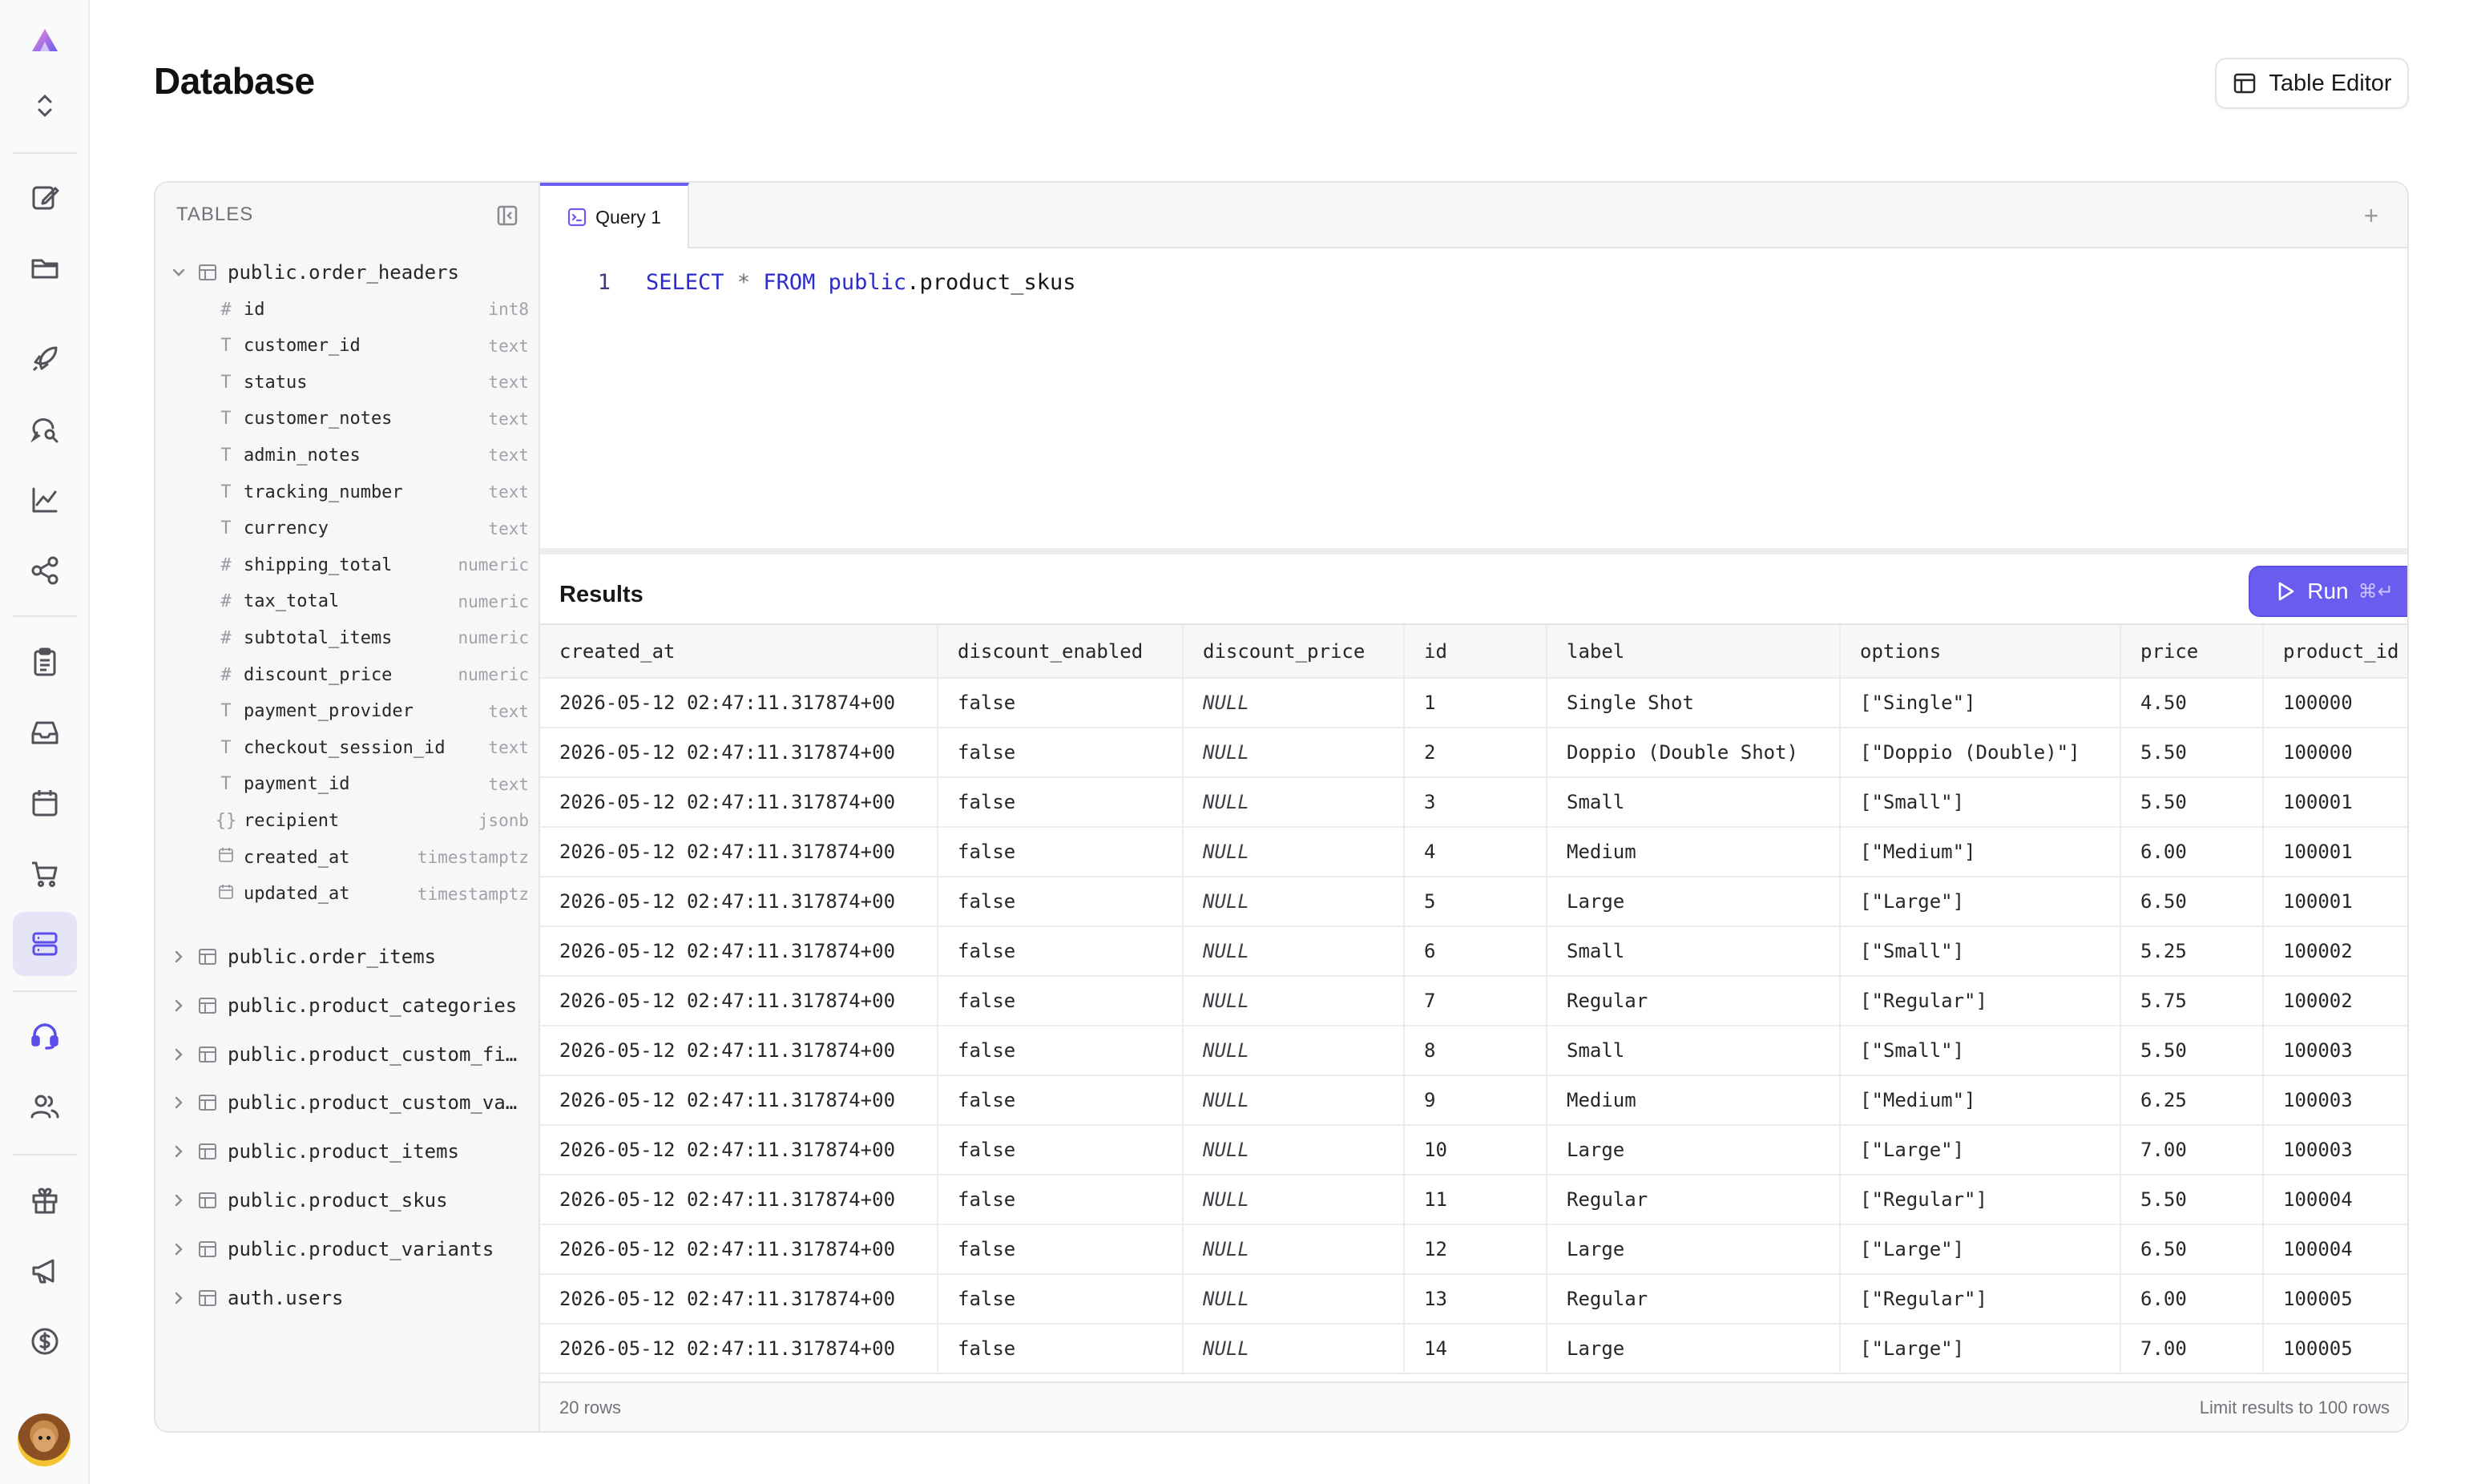 Image resolution: width=2473 pixels, height=1484 pixels. Describe the element at coordinates (350, 1201) in the screenshot. I see `tree-table-item: public.product_skus` at that location.